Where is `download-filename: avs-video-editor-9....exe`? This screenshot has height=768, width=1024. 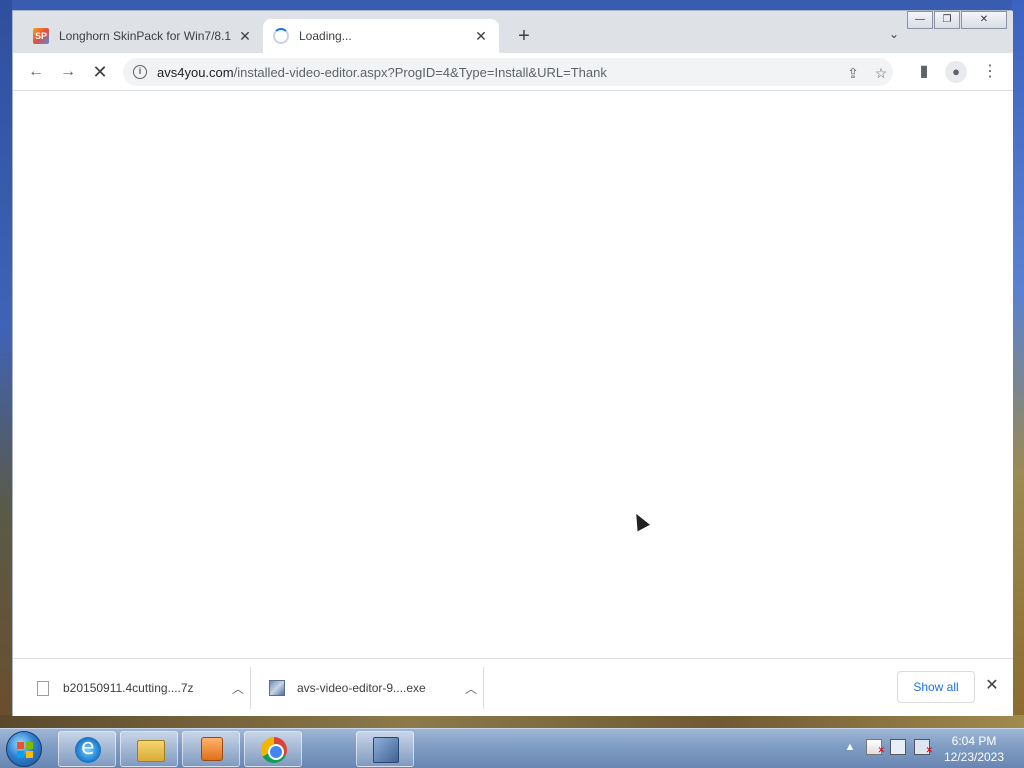
download-filename: avs-video-editor-9....exe is located at coordinates (361, 688).